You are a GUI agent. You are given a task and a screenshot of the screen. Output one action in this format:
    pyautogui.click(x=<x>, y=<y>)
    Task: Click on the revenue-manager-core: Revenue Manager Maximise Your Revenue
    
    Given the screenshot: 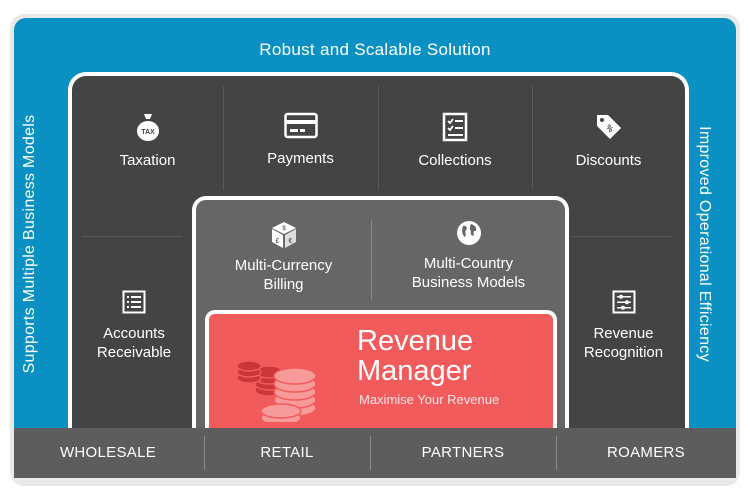 What is the action you would take?
    pyautogui.click(x=381, y=372)
    